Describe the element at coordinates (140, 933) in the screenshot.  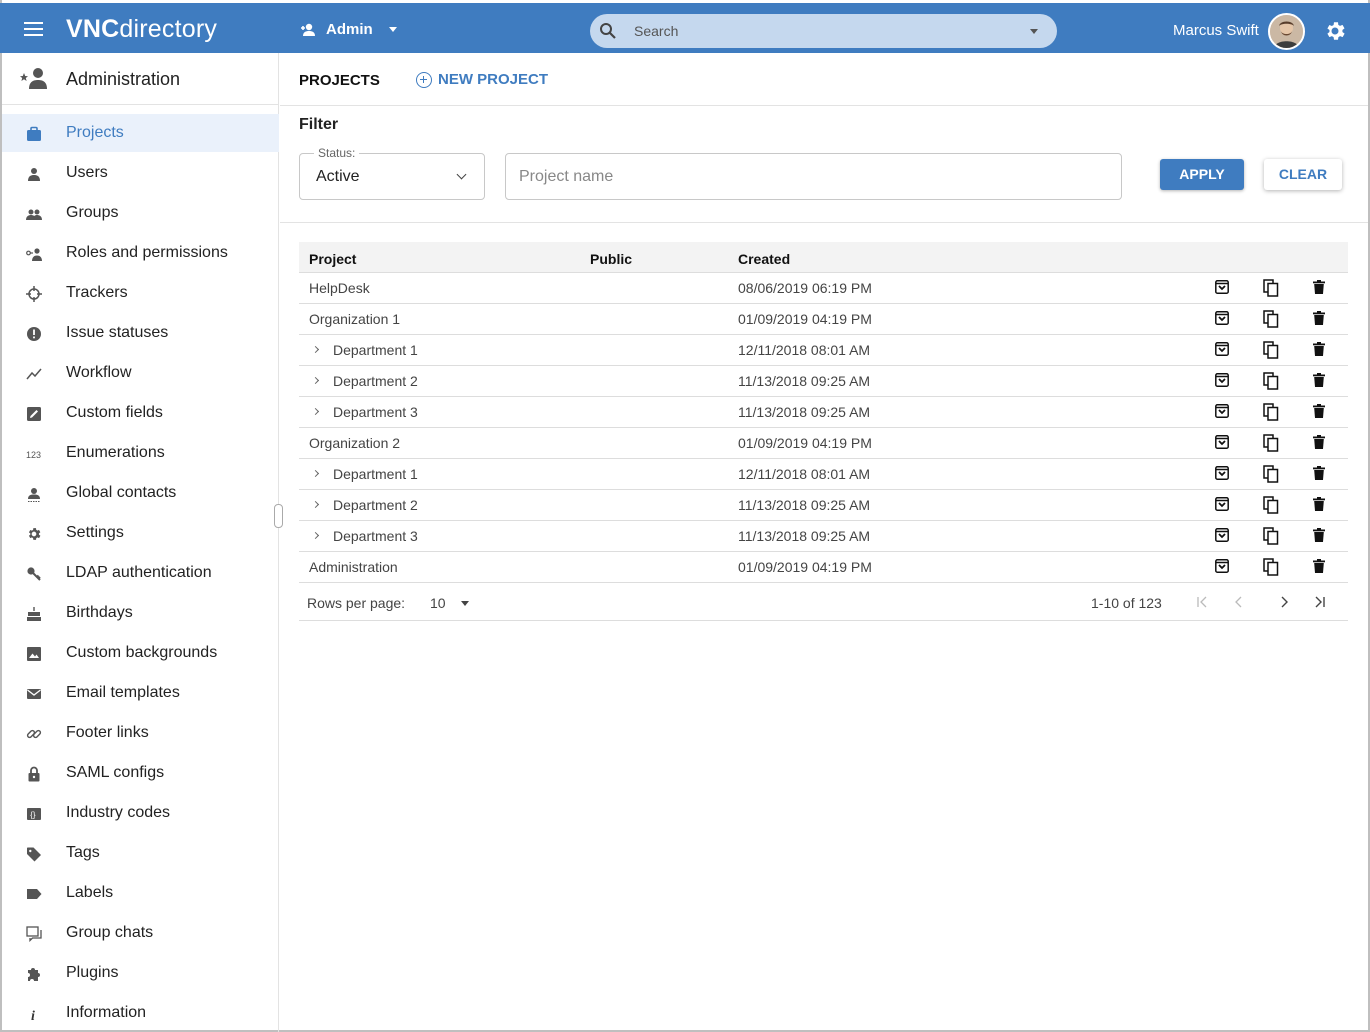
I see `sidebar-item-group-chats: Group chats` at that location.